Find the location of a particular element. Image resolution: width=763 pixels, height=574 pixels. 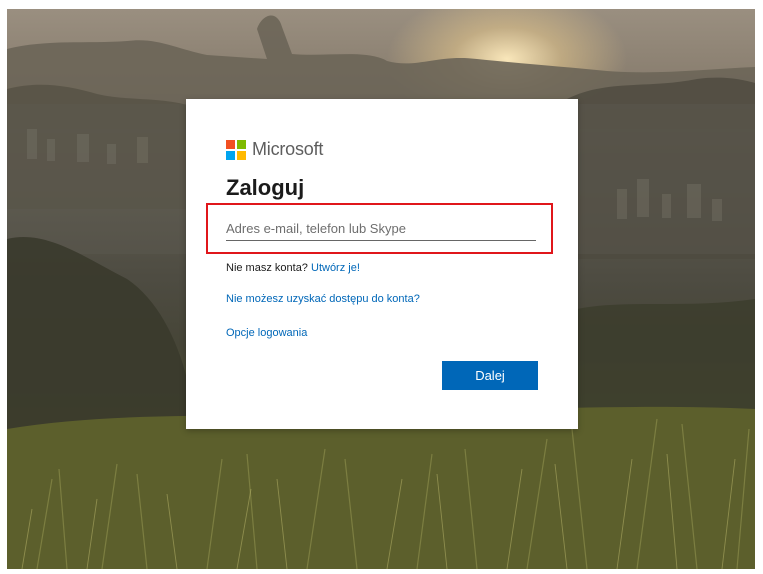

create-account-link: Utwórz je! is located at coordinates (335, 268).